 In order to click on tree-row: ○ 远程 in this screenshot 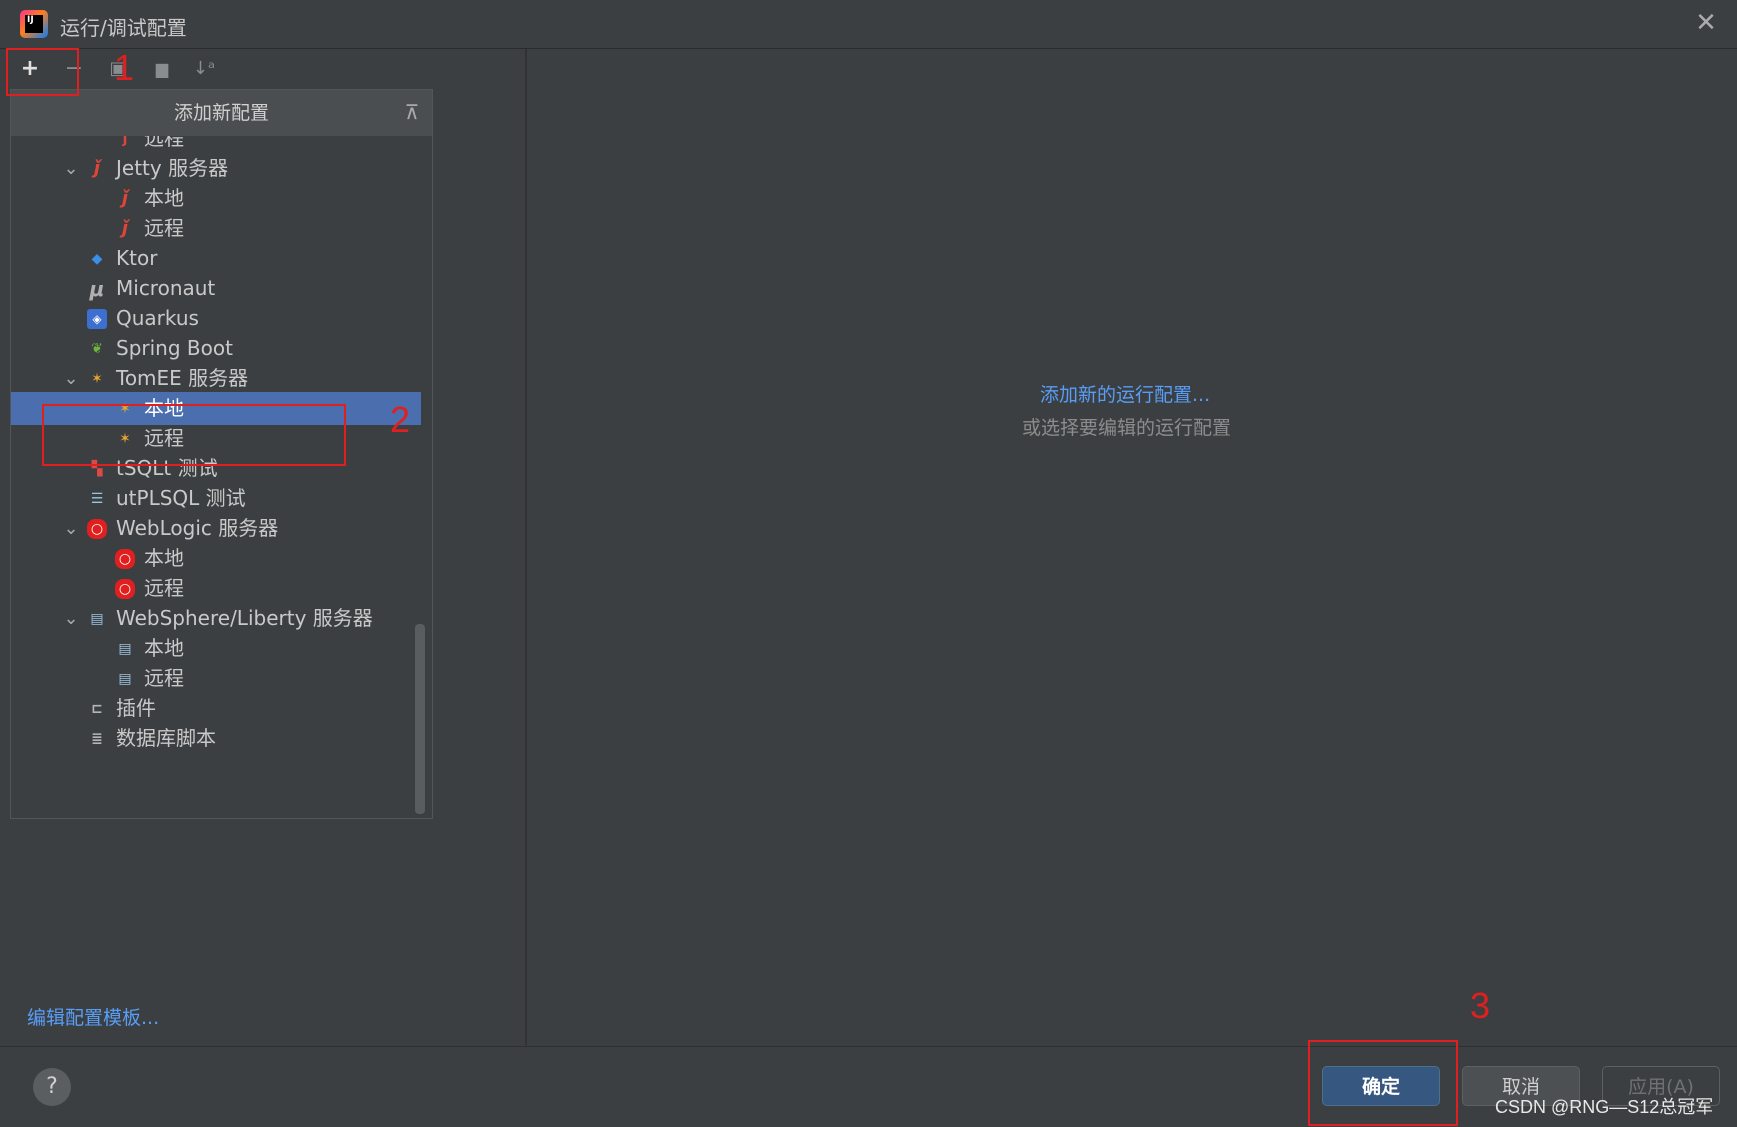, I will do `click(216, 588)`.